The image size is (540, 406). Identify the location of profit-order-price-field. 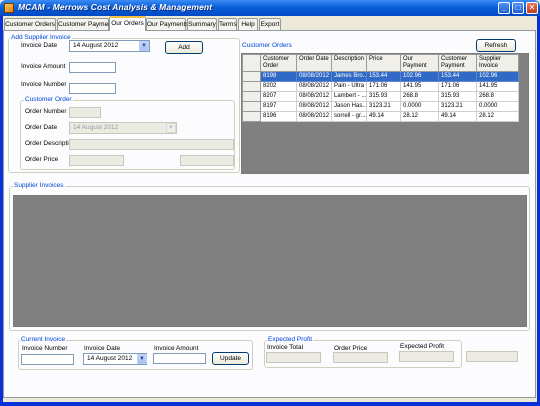
(360, 357).